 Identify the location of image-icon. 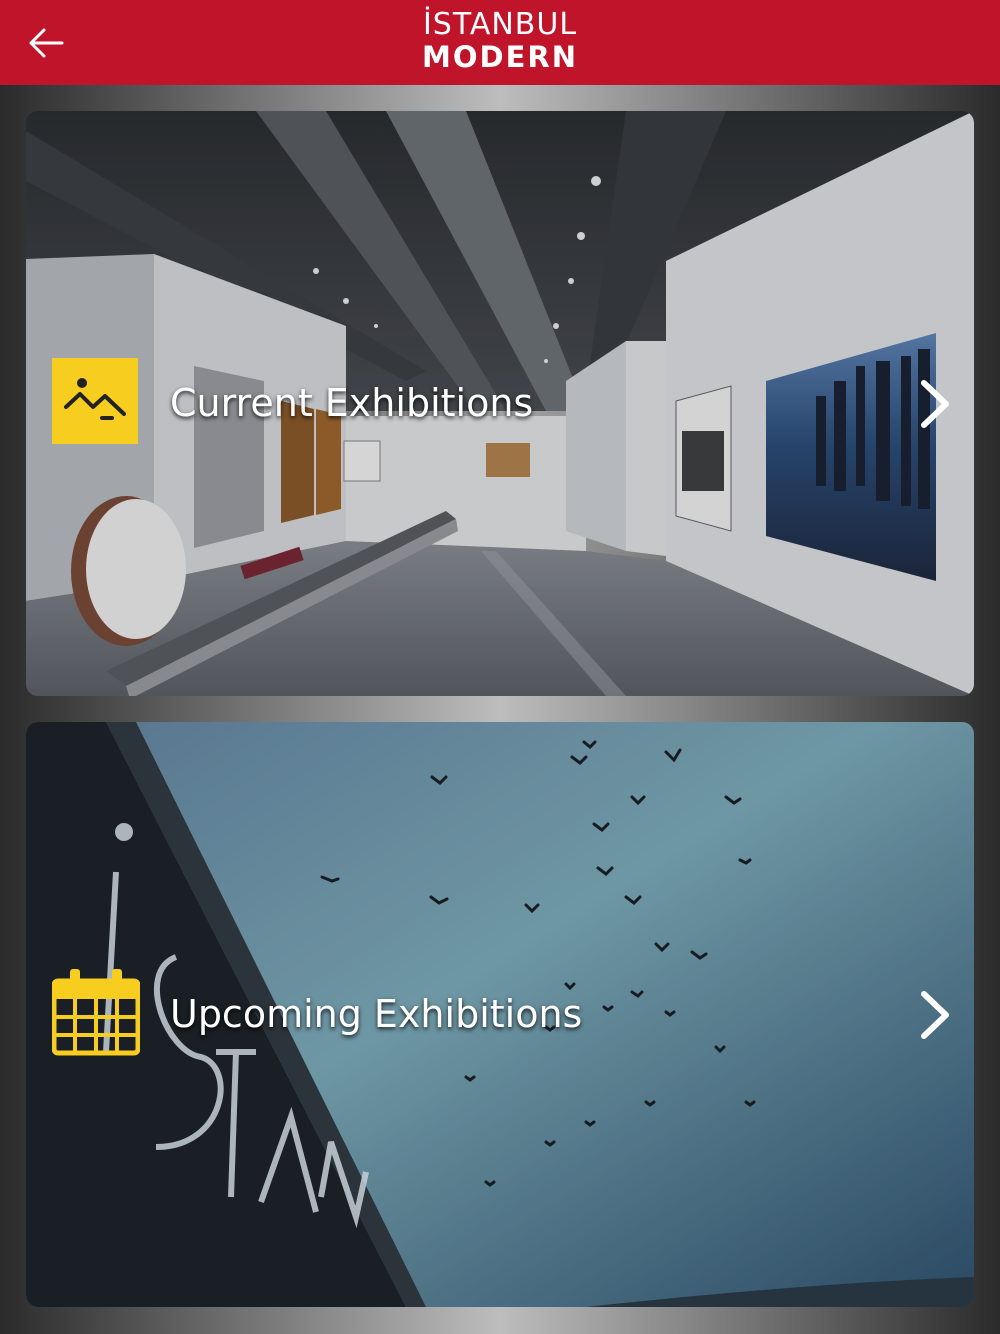
(95, 401).